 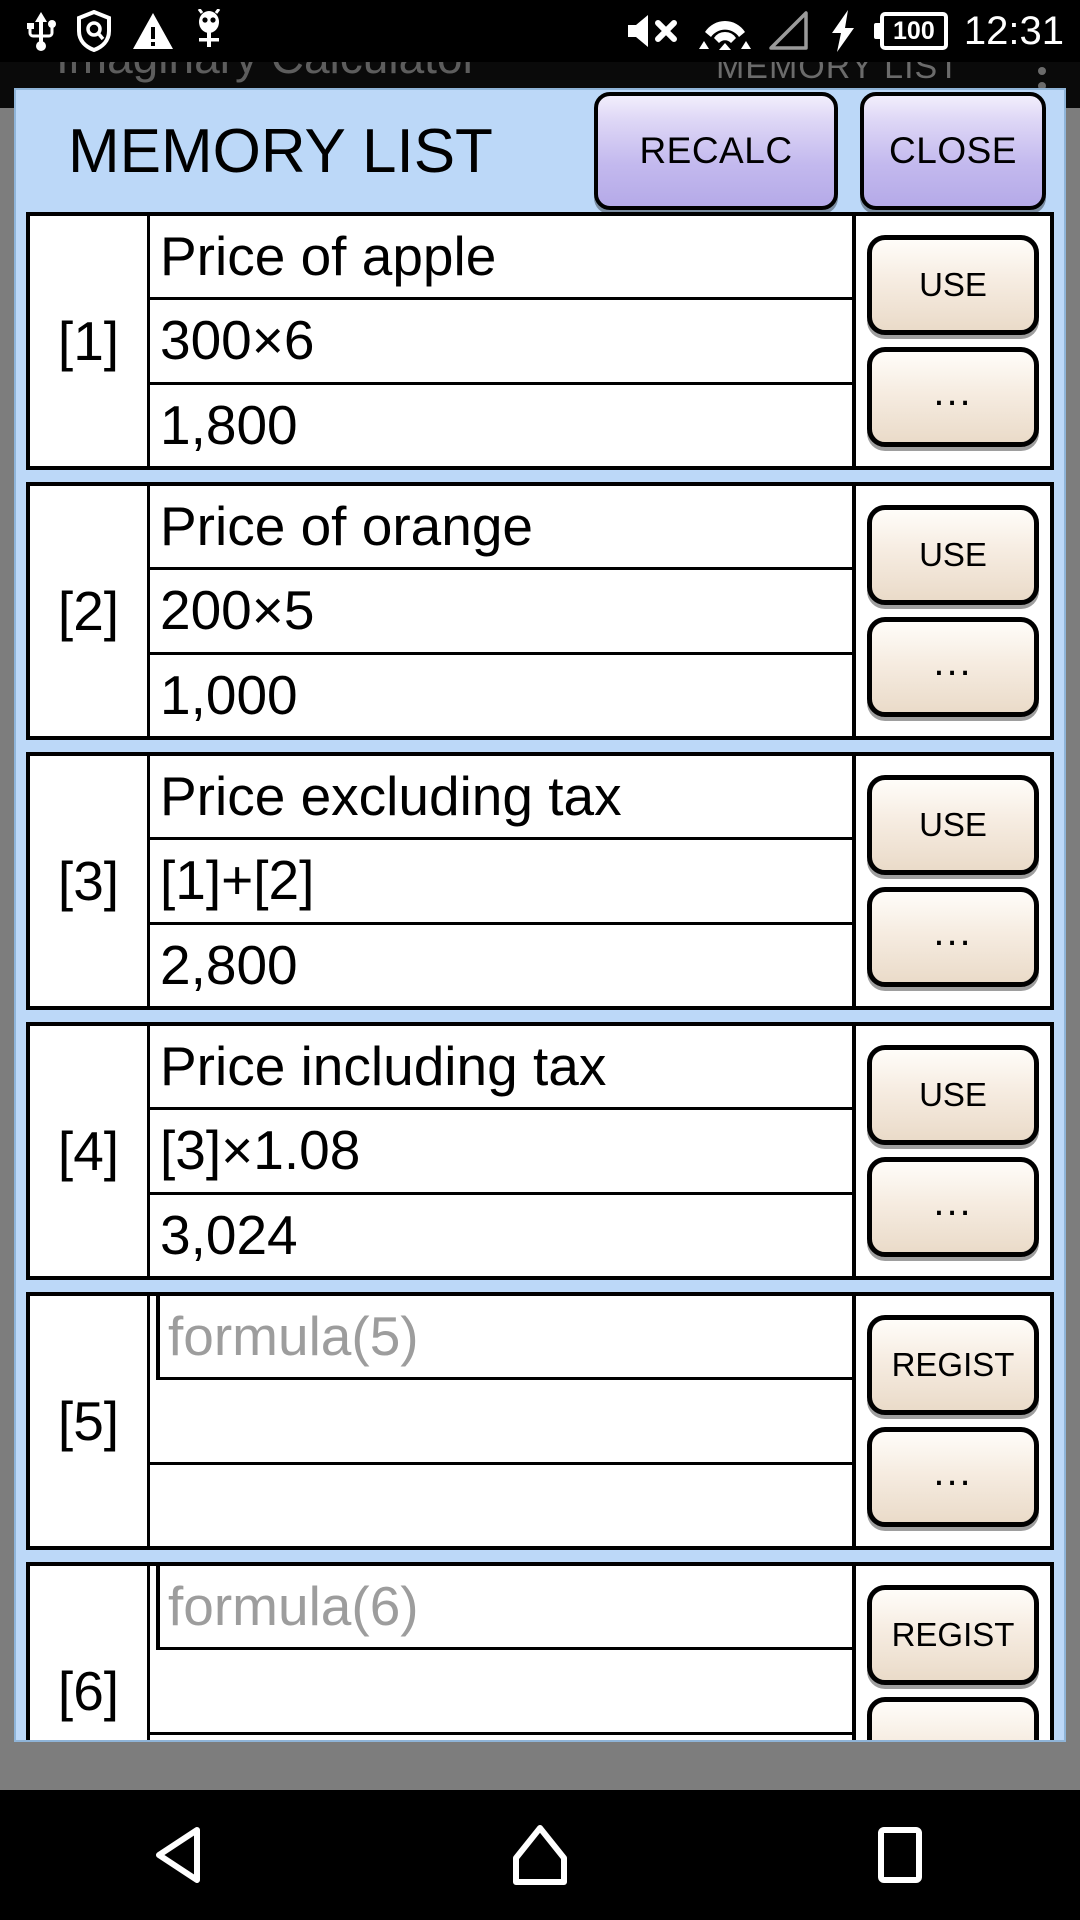 What do you see at coordinates (90, 1151) in the screenshot?
I see `memory-row-index: [4]` at bounding box center [90, 1151].